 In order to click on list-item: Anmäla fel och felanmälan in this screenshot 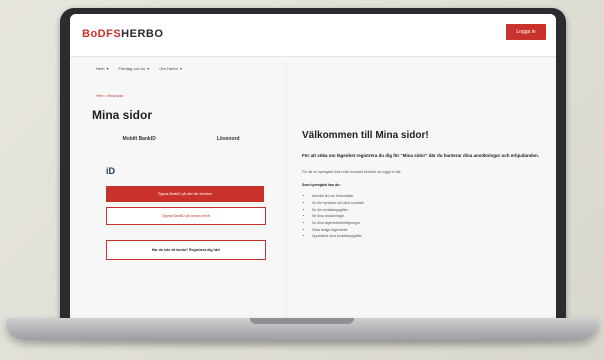, I will do `click(427, 196)`.